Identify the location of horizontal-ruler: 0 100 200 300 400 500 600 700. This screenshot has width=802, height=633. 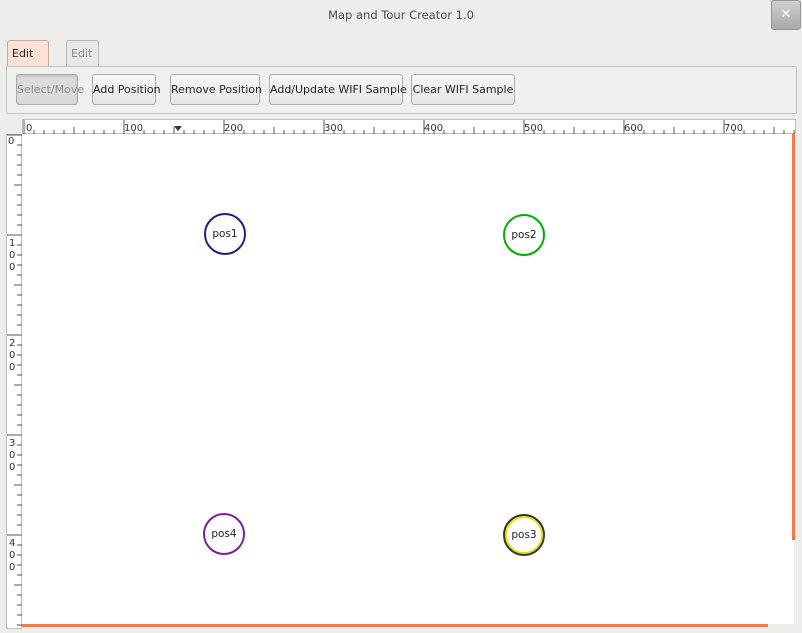
(409, 126).